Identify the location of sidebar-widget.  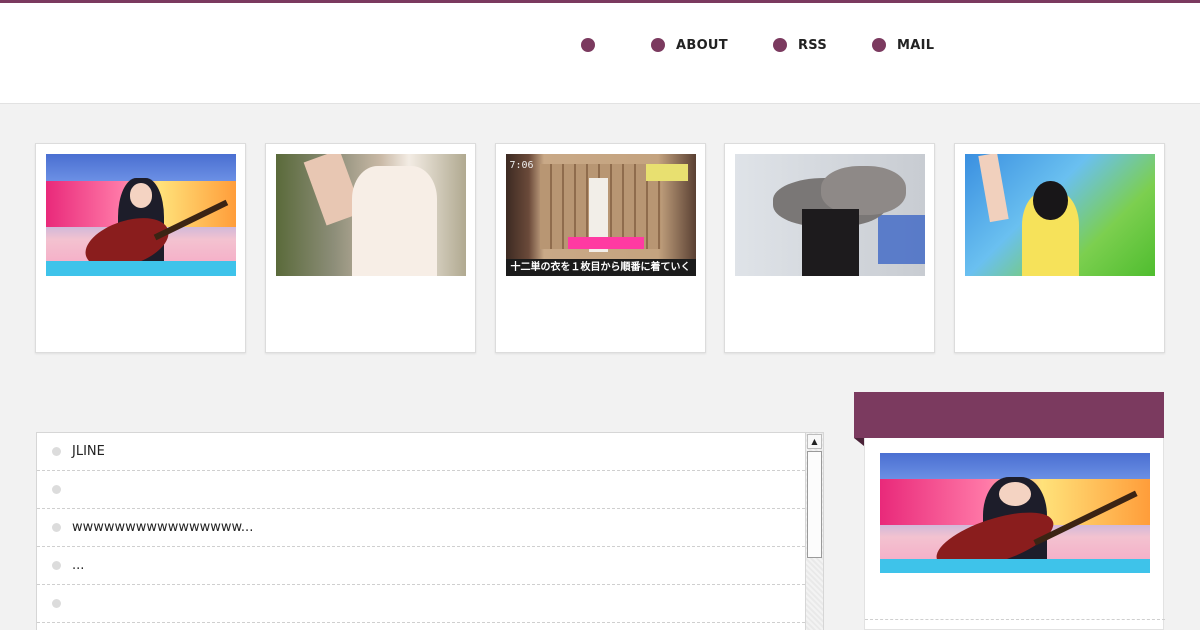
(1014, 534).